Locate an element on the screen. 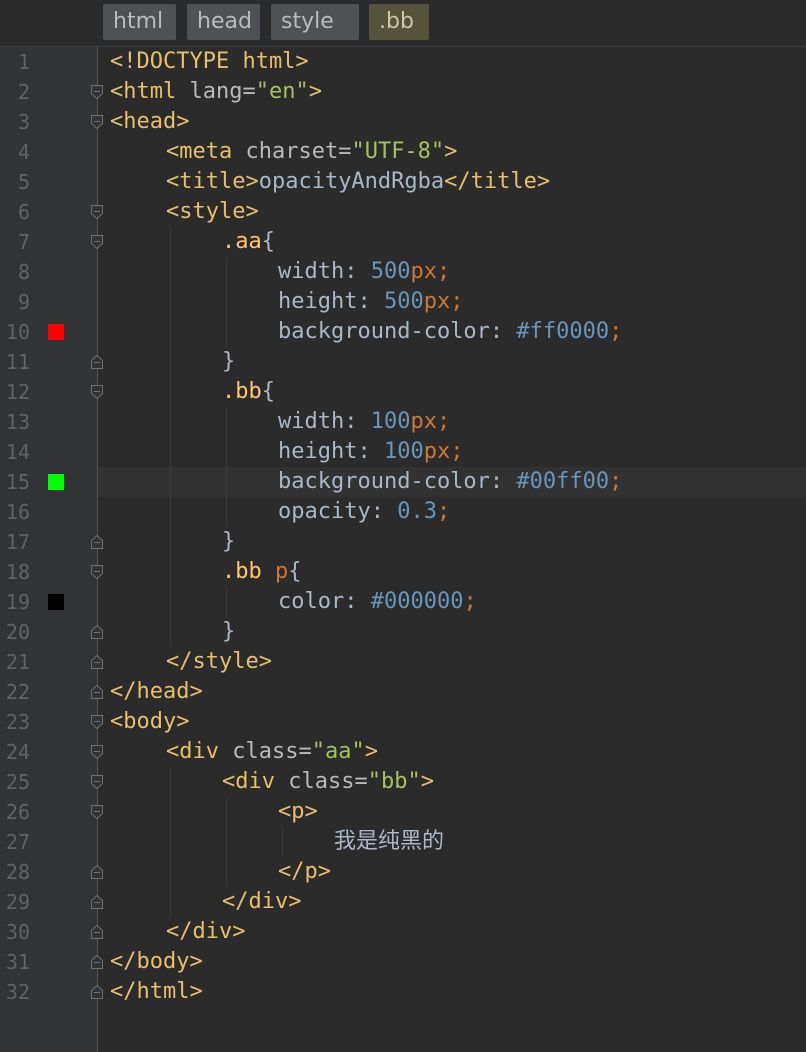  line-number: 5 is located at coordinates (15, 182).